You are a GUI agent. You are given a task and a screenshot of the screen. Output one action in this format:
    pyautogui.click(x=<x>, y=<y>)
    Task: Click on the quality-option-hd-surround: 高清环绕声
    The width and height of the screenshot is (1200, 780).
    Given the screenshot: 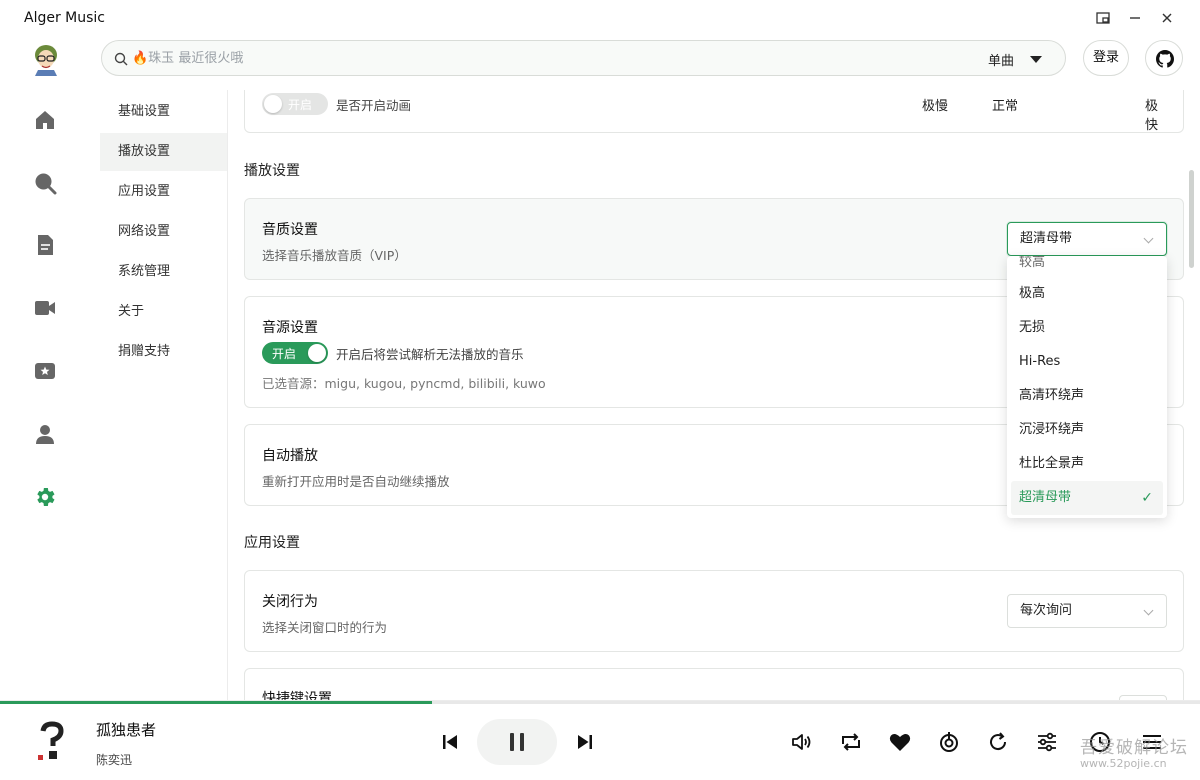 What is the action you would take?
    pyautogui.click(x=1087, y=396)
    